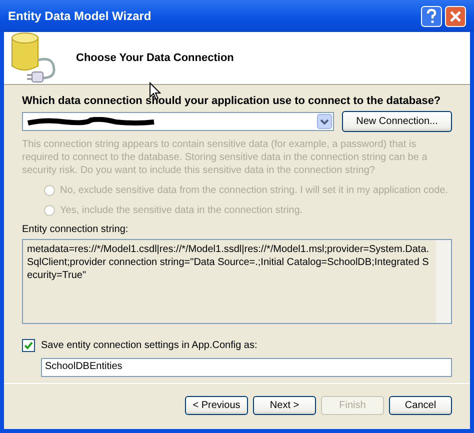 The image size is (474, 433). I want to click on help-button, so click(431, 16).